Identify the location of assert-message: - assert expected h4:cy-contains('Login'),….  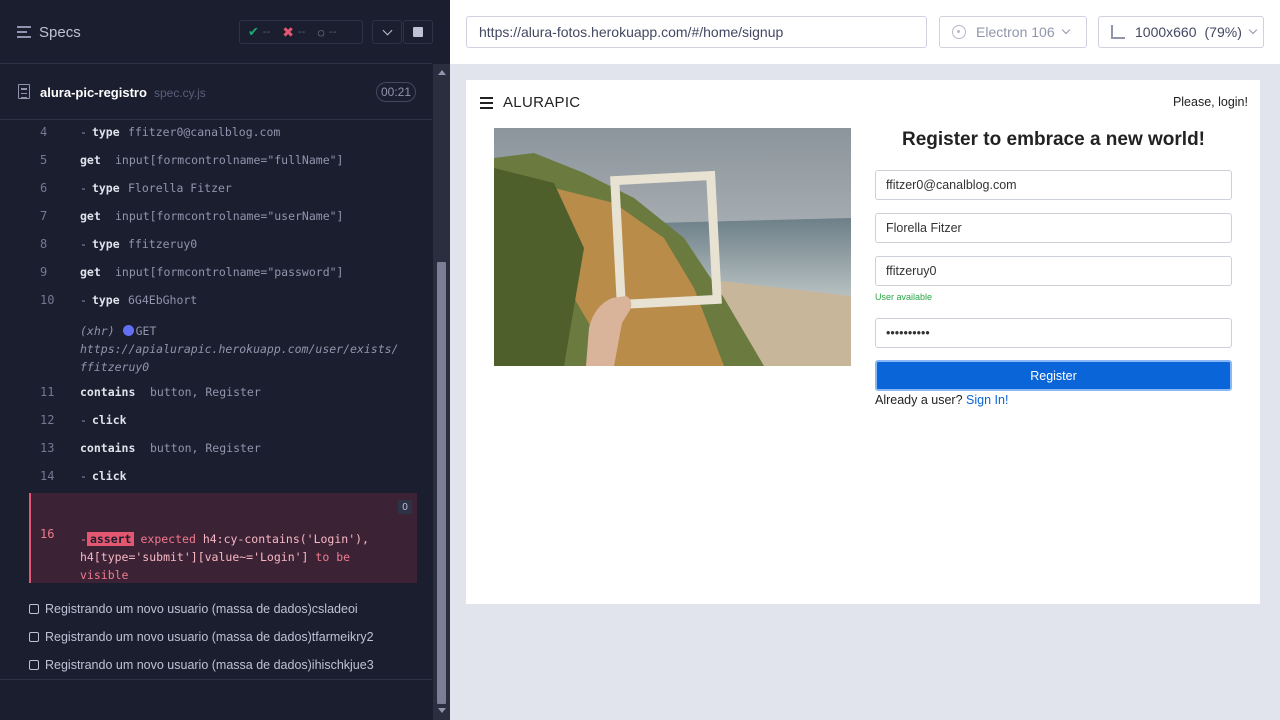
(224, 557).